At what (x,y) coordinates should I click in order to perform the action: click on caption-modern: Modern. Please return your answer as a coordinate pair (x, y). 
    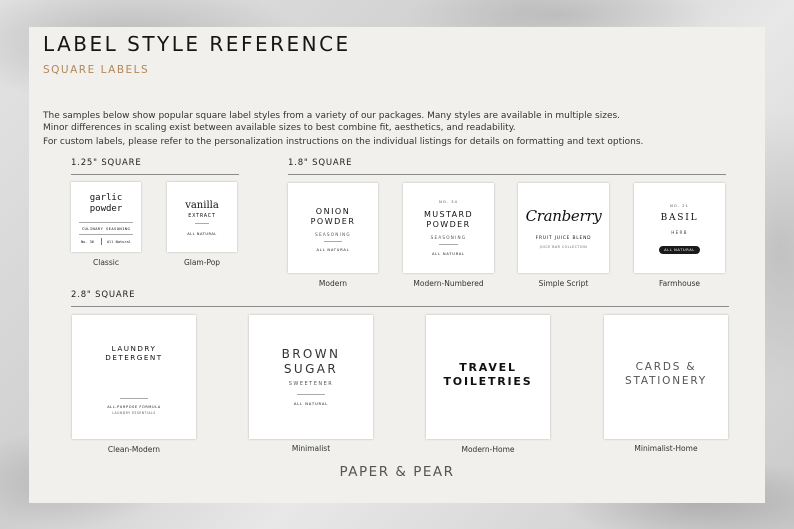
    Looking at the image, I should click on (333, 283).